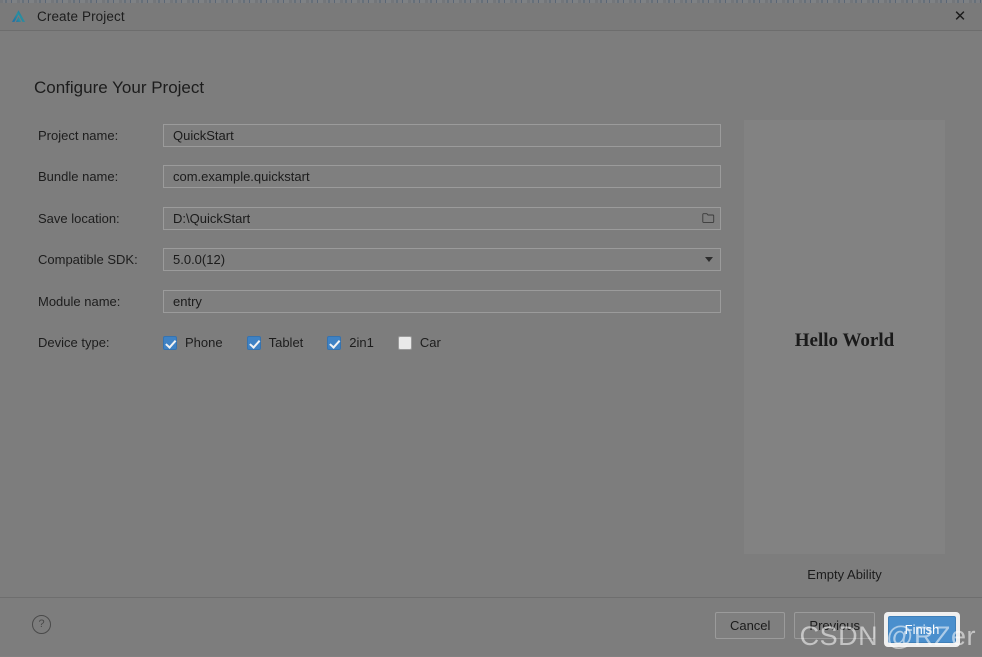  I want to click on label-device-type: Device type:, so click(74, 342).